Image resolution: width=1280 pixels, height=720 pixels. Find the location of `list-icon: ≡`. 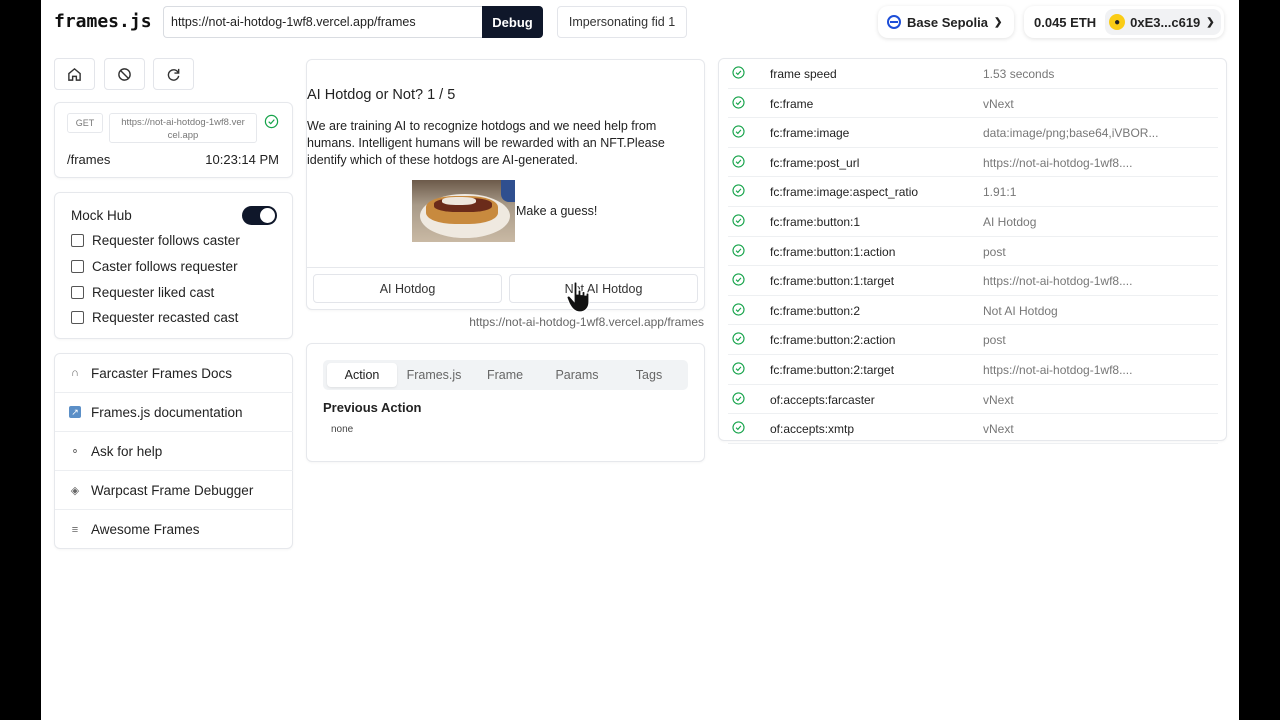

list-icon: ≡ is located at coordinates (75, 529).